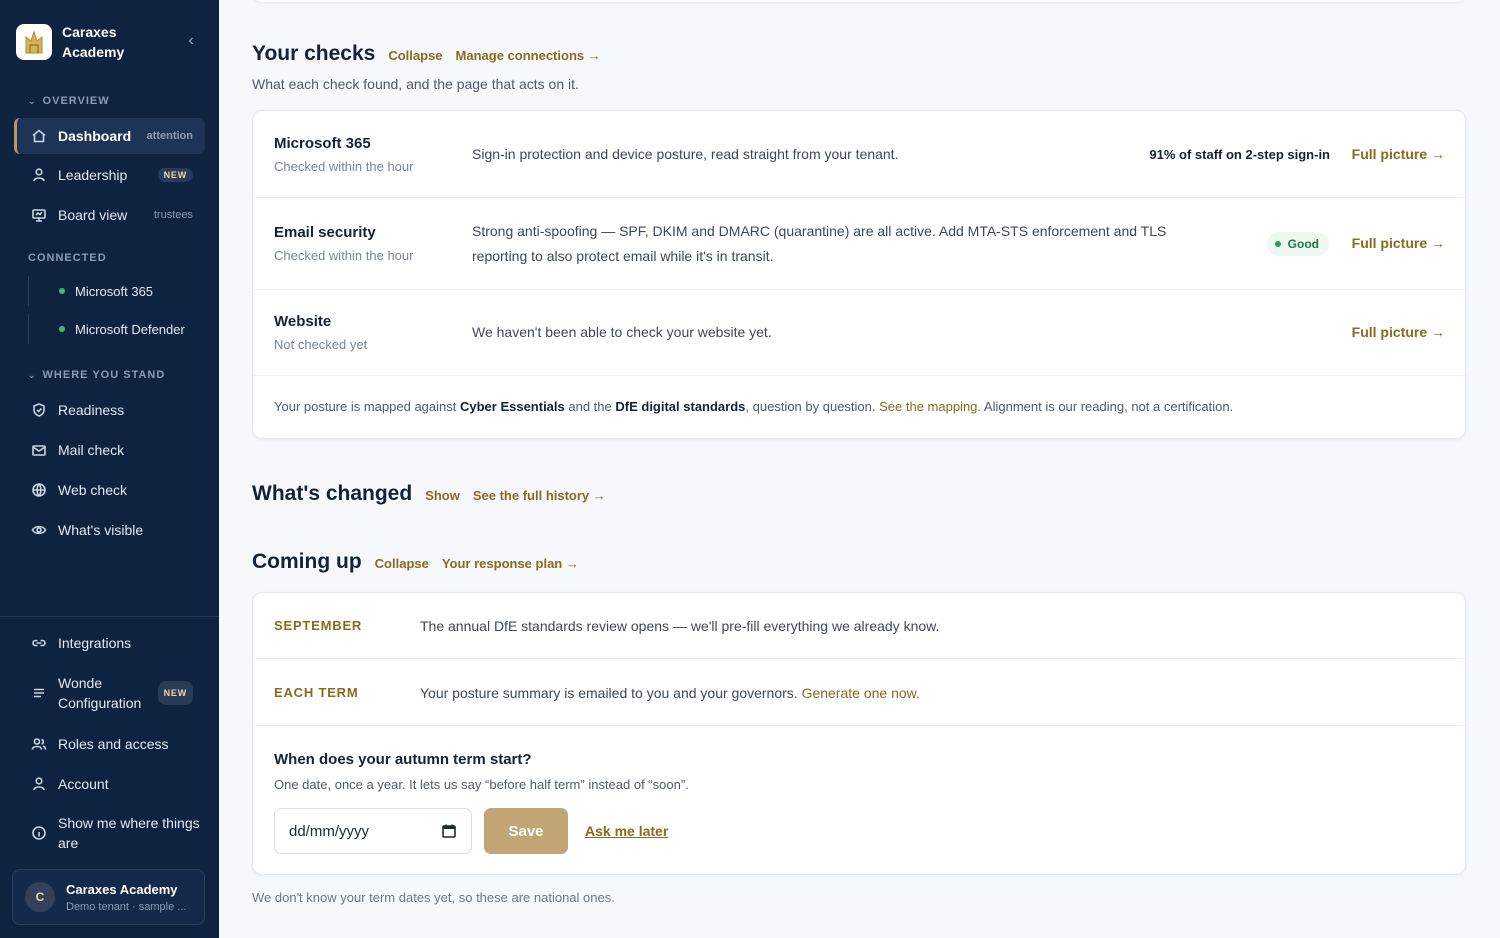  What do you see at coordinates (303, 321) in the screenshot?
I see `check-name: Website` at bounding box center [303, 321].